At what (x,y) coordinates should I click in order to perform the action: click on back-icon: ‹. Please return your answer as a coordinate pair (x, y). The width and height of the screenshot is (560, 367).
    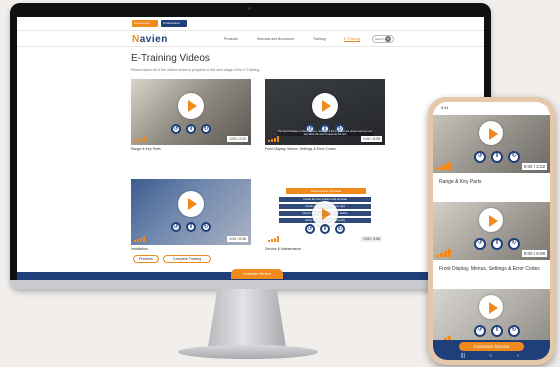
    Looking at the image, I should click on (518, 356).